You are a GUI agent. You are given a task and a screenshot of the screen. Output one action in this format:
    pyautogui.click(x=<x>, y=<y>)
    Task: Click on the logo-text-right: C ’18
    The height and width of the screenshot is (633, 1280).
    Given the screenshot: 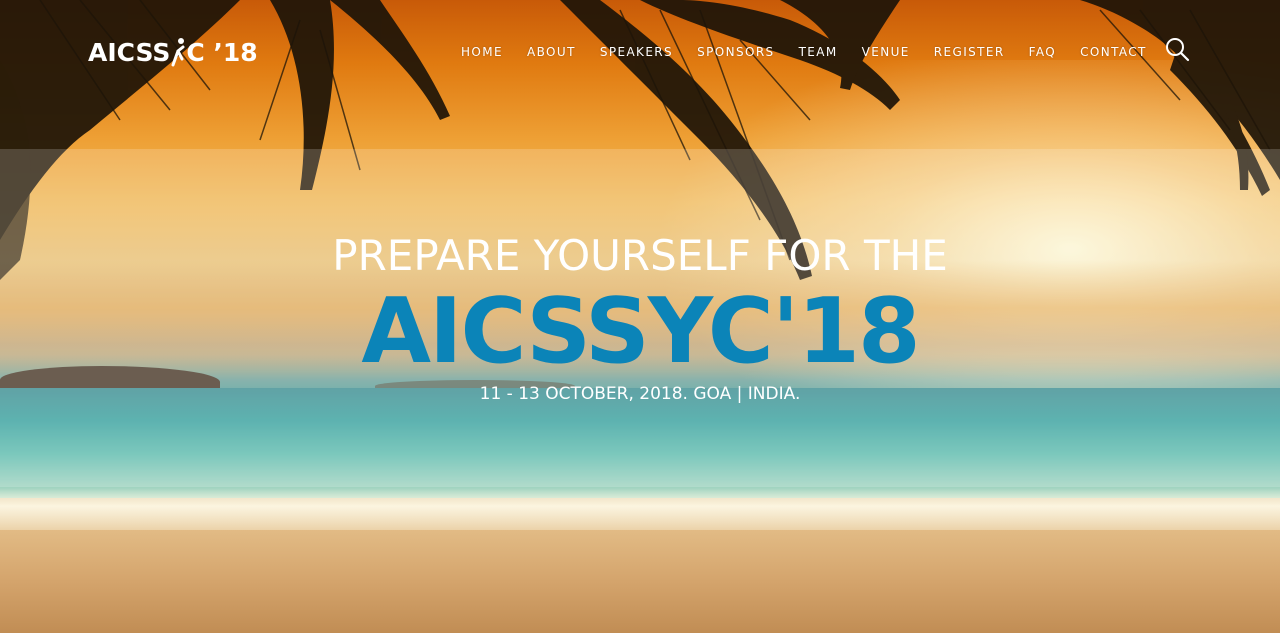 What is the action you would take?
    pyautogui.click(x=222, y=52)
    